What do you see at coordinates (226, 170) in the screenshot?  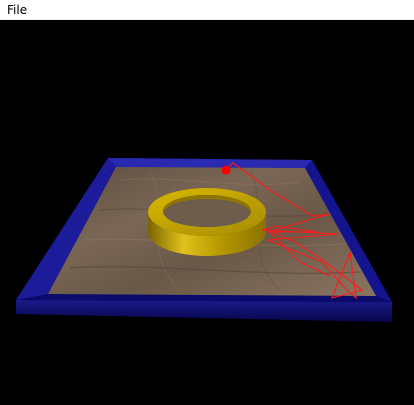 I see `red-ball` at bounding box center [226, 170].